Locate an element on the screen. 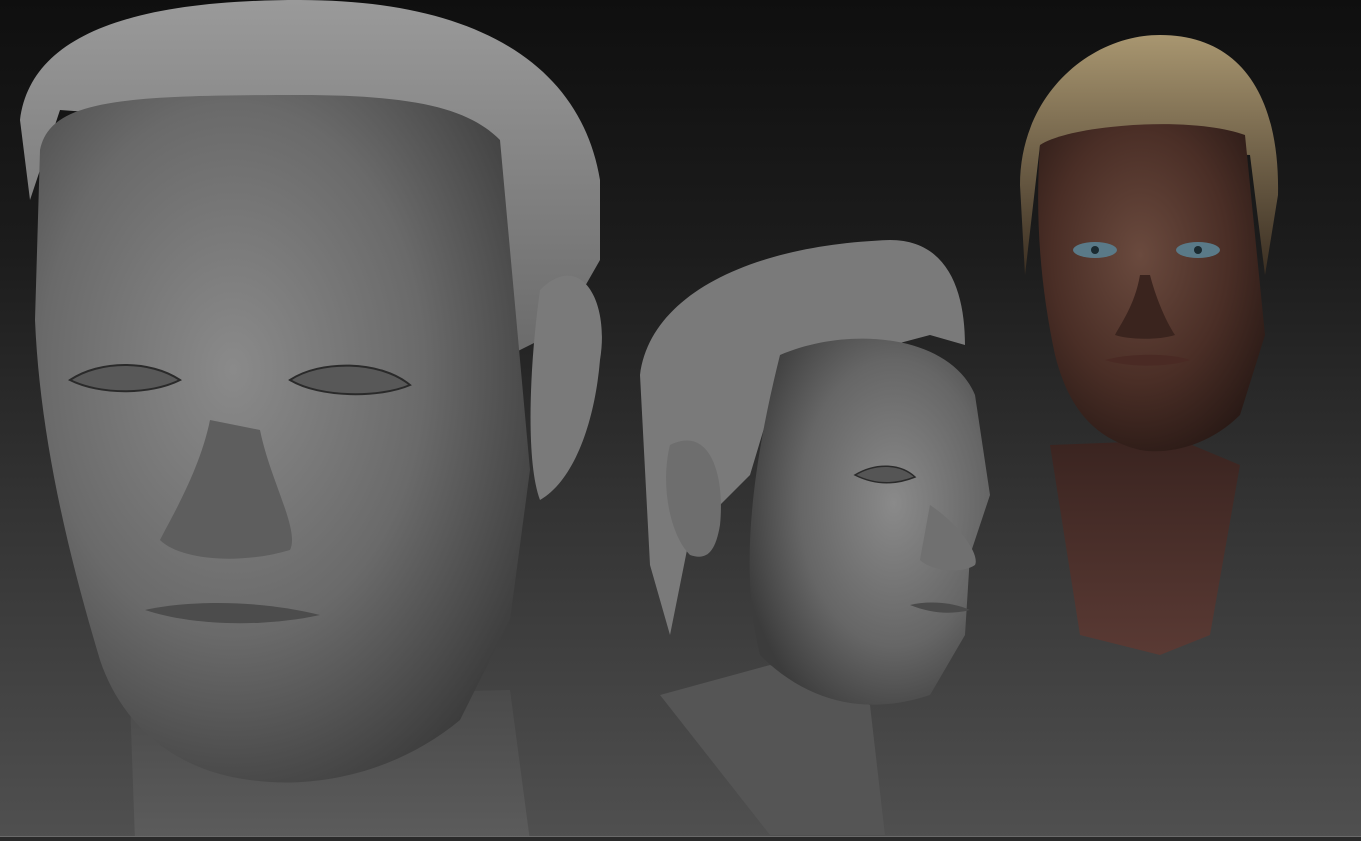 The width and height of the screenshot is (1361, 841). viewport-bottom-border is located at coordinates (680, 838).